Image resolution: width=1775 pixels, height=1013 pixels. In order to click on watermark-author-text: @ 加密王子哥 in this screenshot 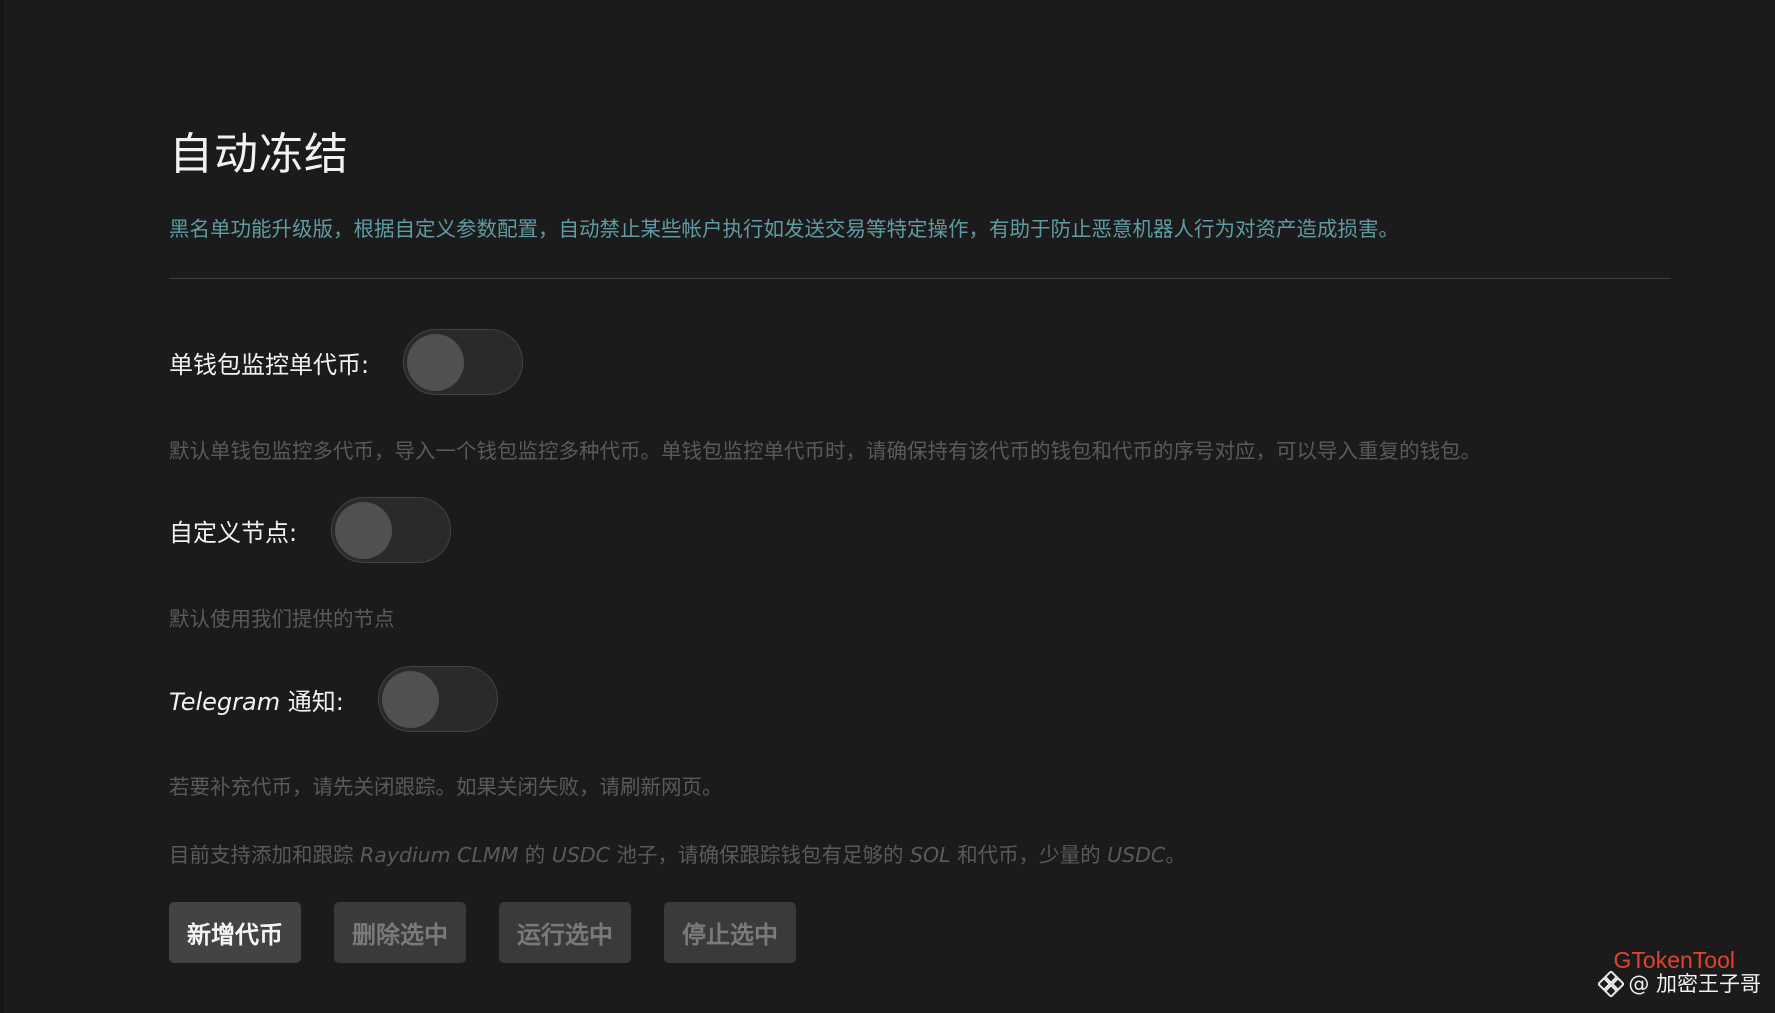, I will do `click(1694, 984)`.